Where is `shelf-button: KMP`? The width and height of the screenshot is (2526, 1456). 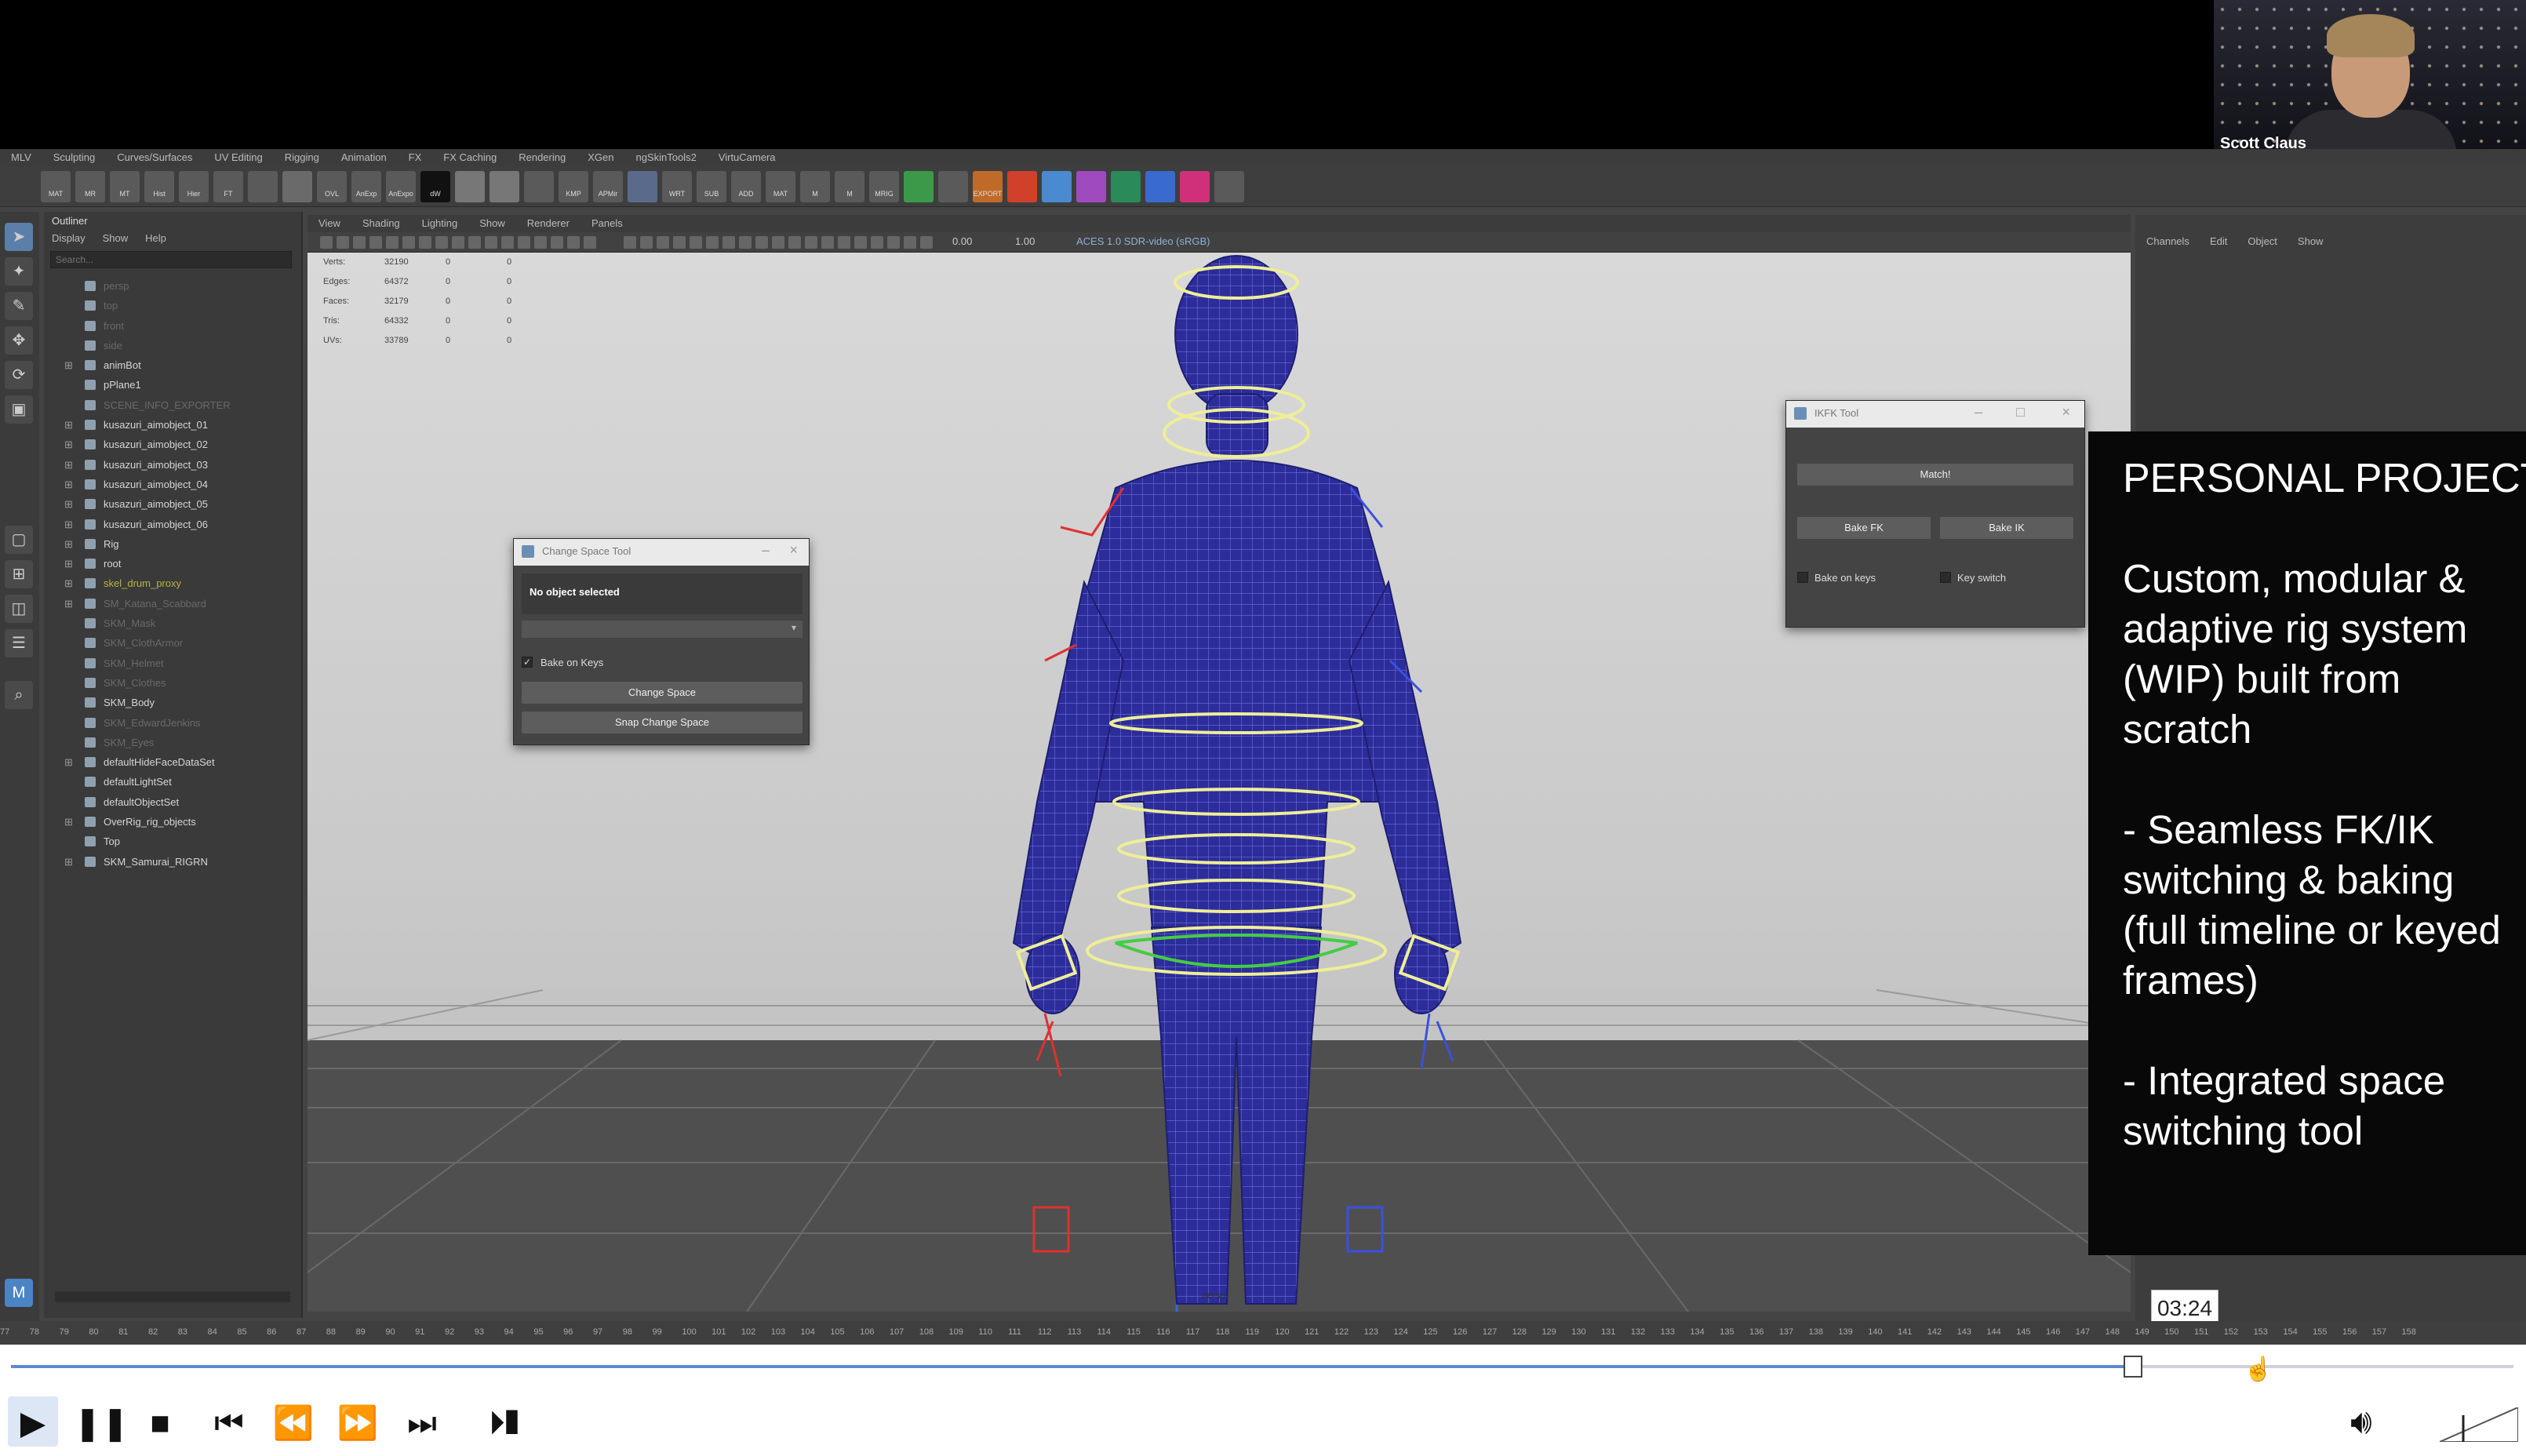
shelf-button: KMP is located at coordinates (573, 186).